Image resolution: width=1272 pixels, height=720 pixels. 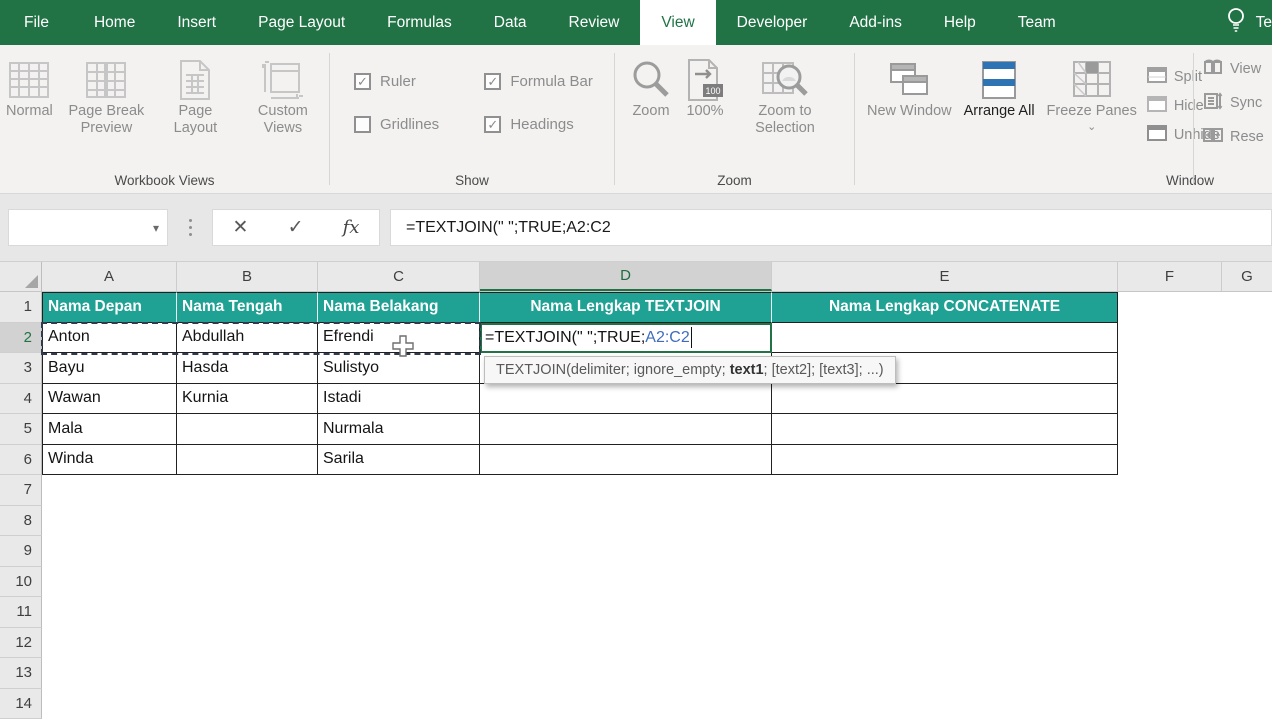 What do you see at coordinates (1170, 429) in the screenshot?
I see `cell-F5` at bounding box center [1170, 429].